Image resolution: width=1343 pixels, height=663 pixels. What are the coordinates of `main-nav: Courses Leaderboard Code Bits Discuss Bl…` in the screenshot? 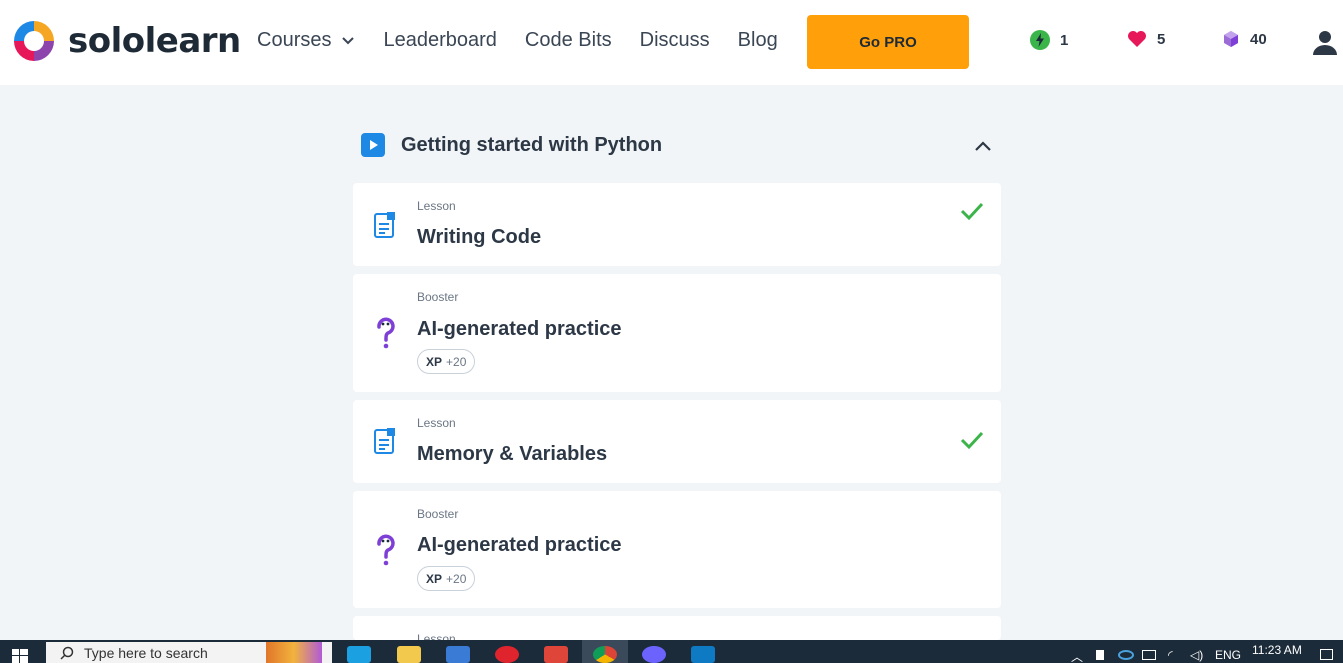 It's located at (531, 40).